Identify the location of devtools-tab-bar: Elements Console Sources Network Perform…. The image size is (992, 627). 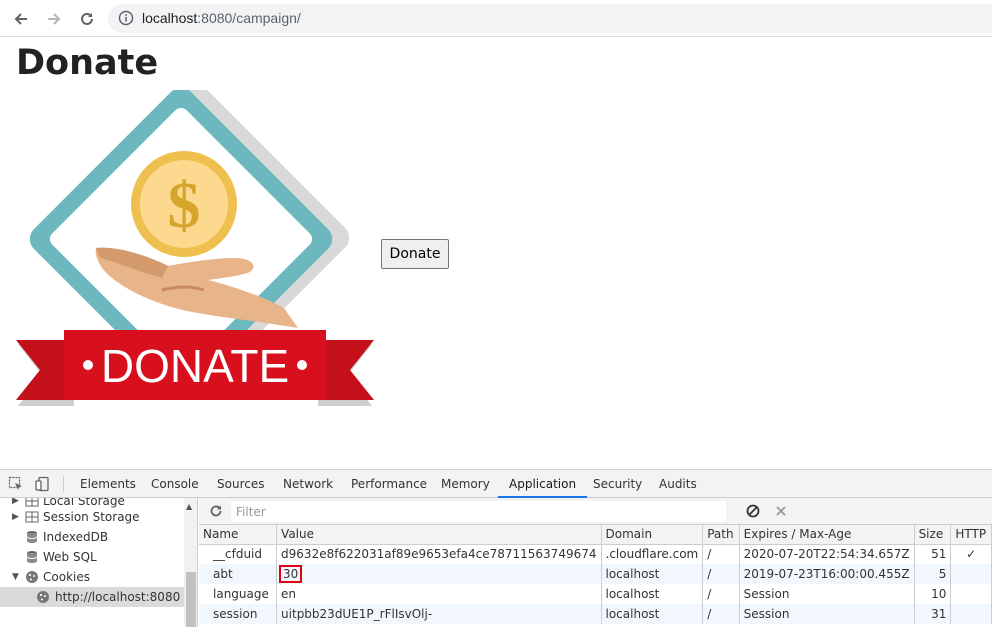
(496, 484).